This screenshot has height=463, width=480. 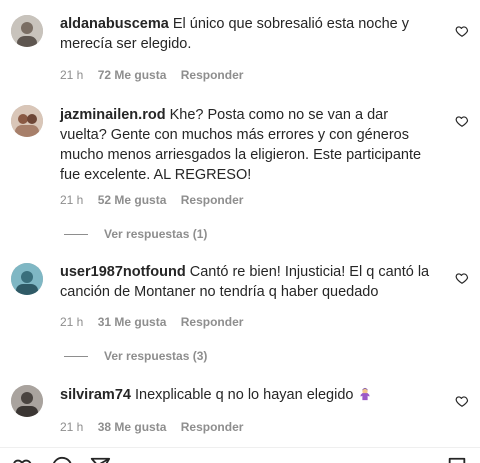 I want to click on shrugging-person-emoji-icon, so click(x=365, y=394).